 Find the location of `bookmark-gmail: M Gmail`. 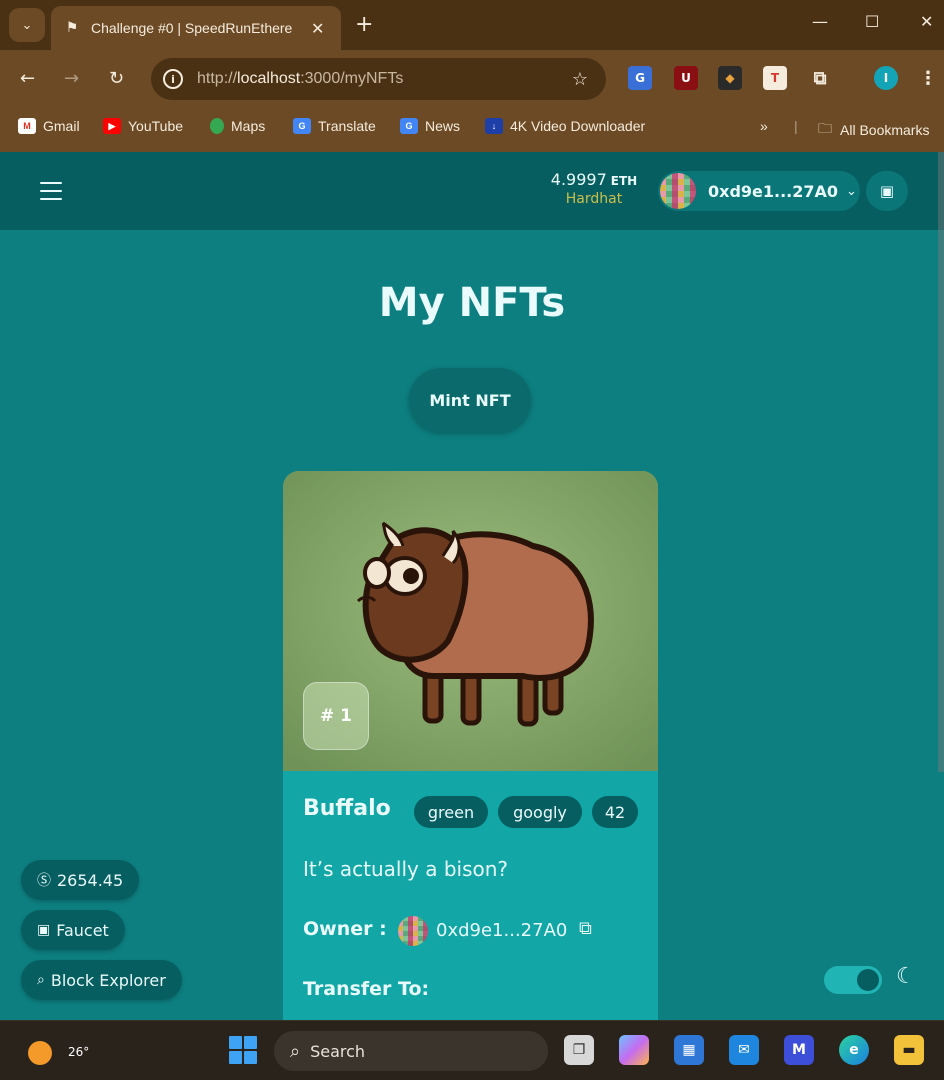

bookmark-gmail: M Gmail is located at coordinates (49, 126).